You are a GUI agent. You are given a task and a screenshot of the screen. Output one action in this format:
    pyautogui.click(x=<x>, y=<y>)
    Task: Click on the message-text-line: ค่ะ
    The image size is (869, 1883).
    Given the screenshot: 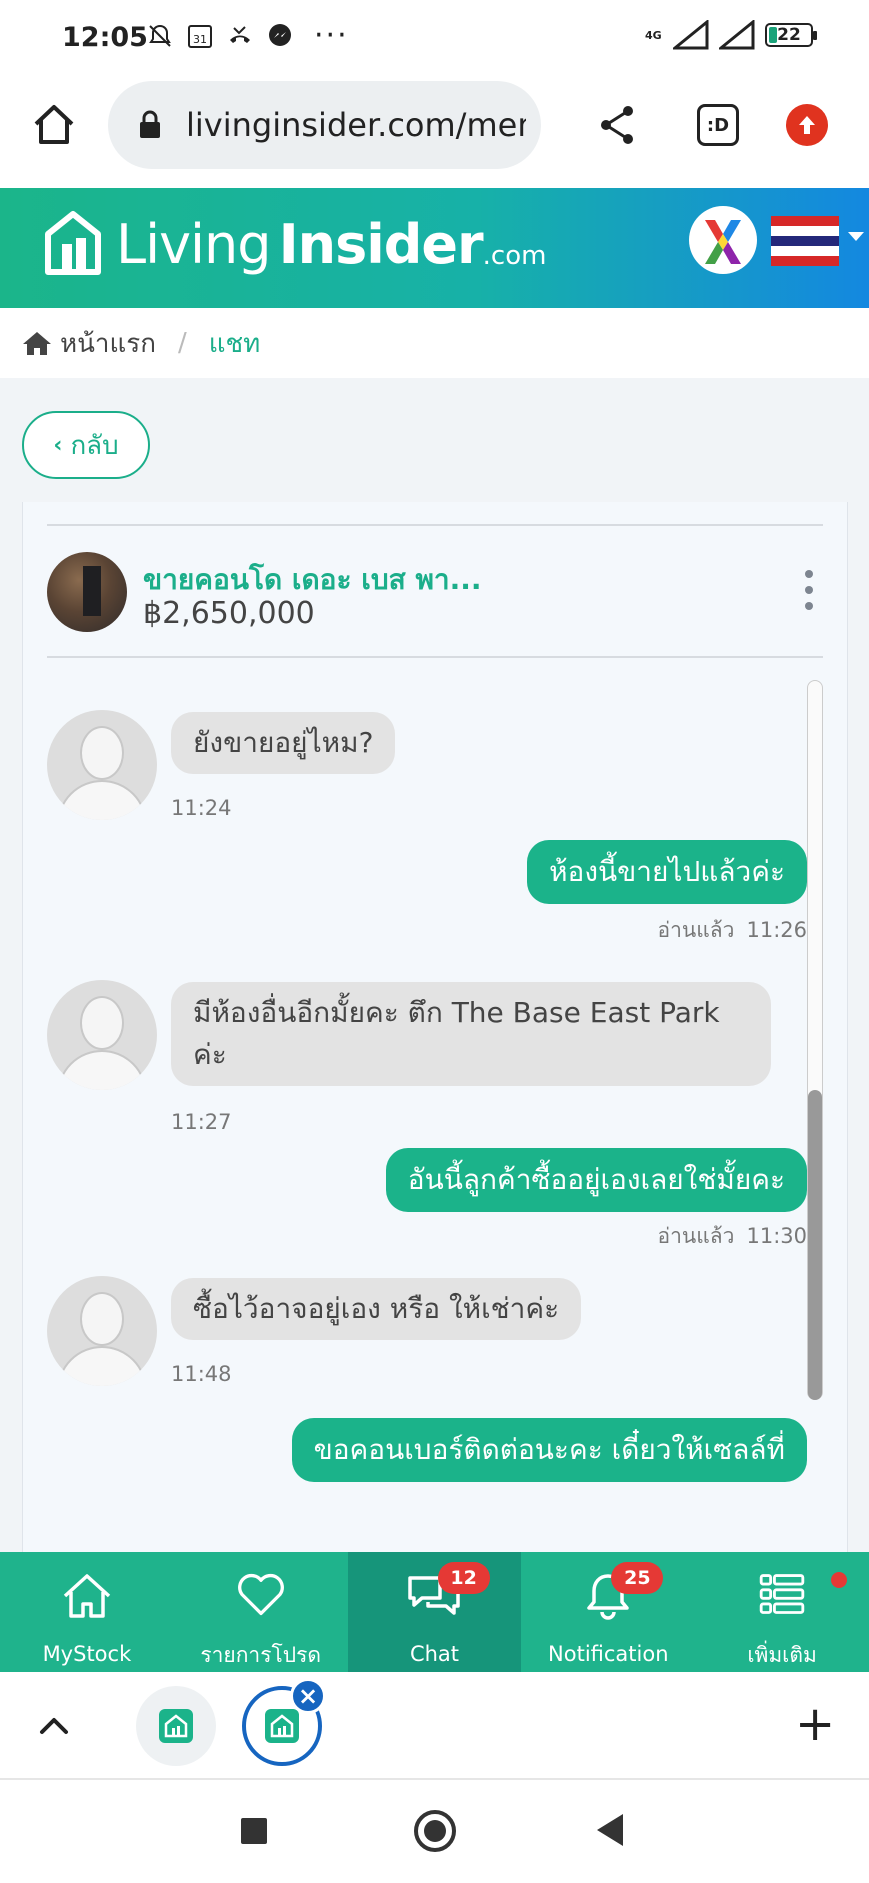 What is the action you would take?
    pyautogui.click(x=210, y=1054)
    